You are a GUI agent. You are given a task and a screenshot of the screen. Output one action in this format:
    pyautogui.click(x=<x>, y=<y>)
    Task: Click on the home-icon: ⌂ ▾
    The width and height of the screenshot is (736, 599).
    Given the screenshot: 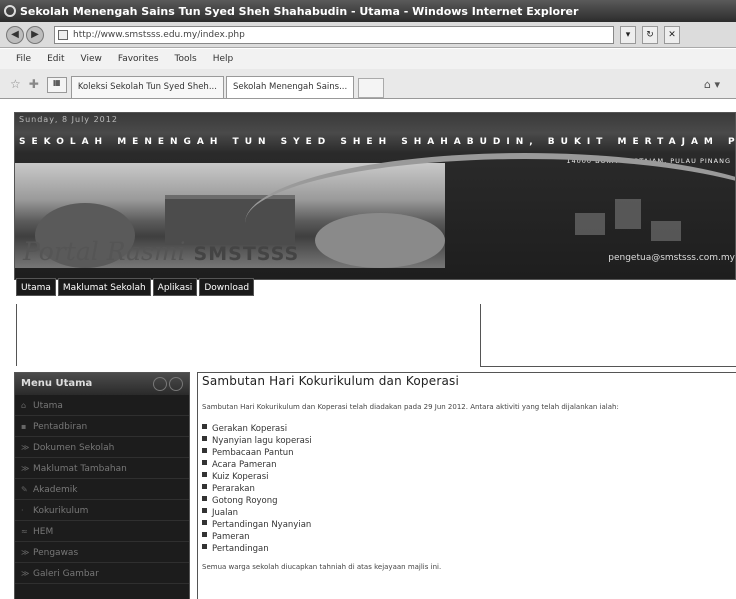 What is the action you would take?
    pyautogui.click(x=712, y=84)
    